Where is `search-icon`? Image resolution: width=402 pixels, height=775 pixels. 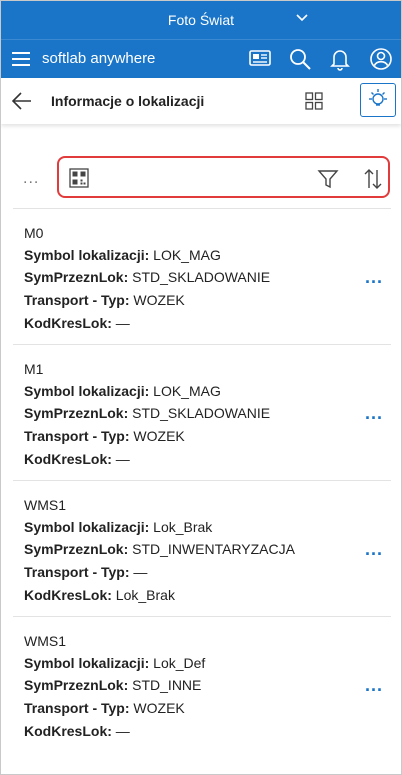 search-icon is located at coordinates (300, 61).